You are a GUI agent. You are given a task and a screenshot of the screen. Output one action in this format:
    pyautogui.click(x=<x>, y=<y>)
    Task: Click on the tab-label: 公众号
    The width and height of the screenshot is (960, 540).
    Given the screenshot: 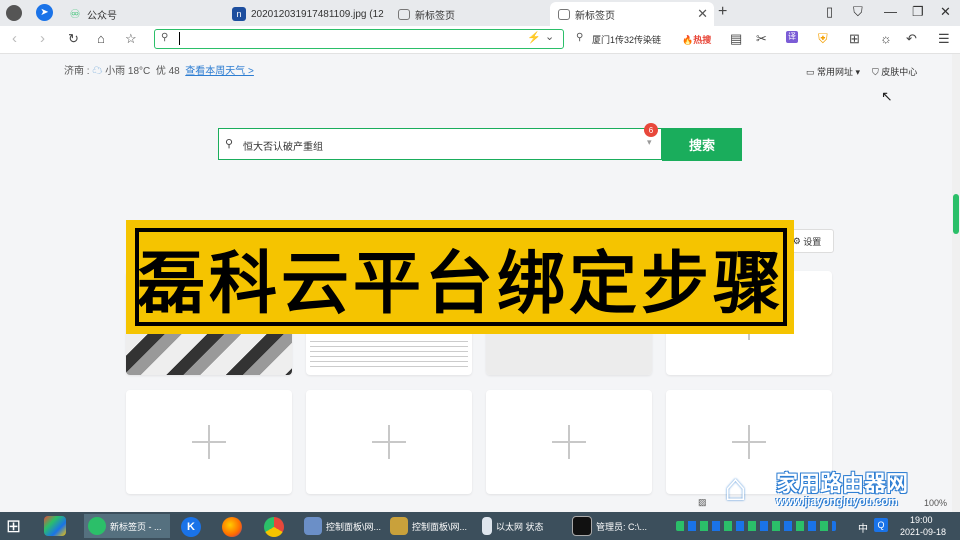 What is the action you would take?
    pyautogui.click(x=102, y=16)
    